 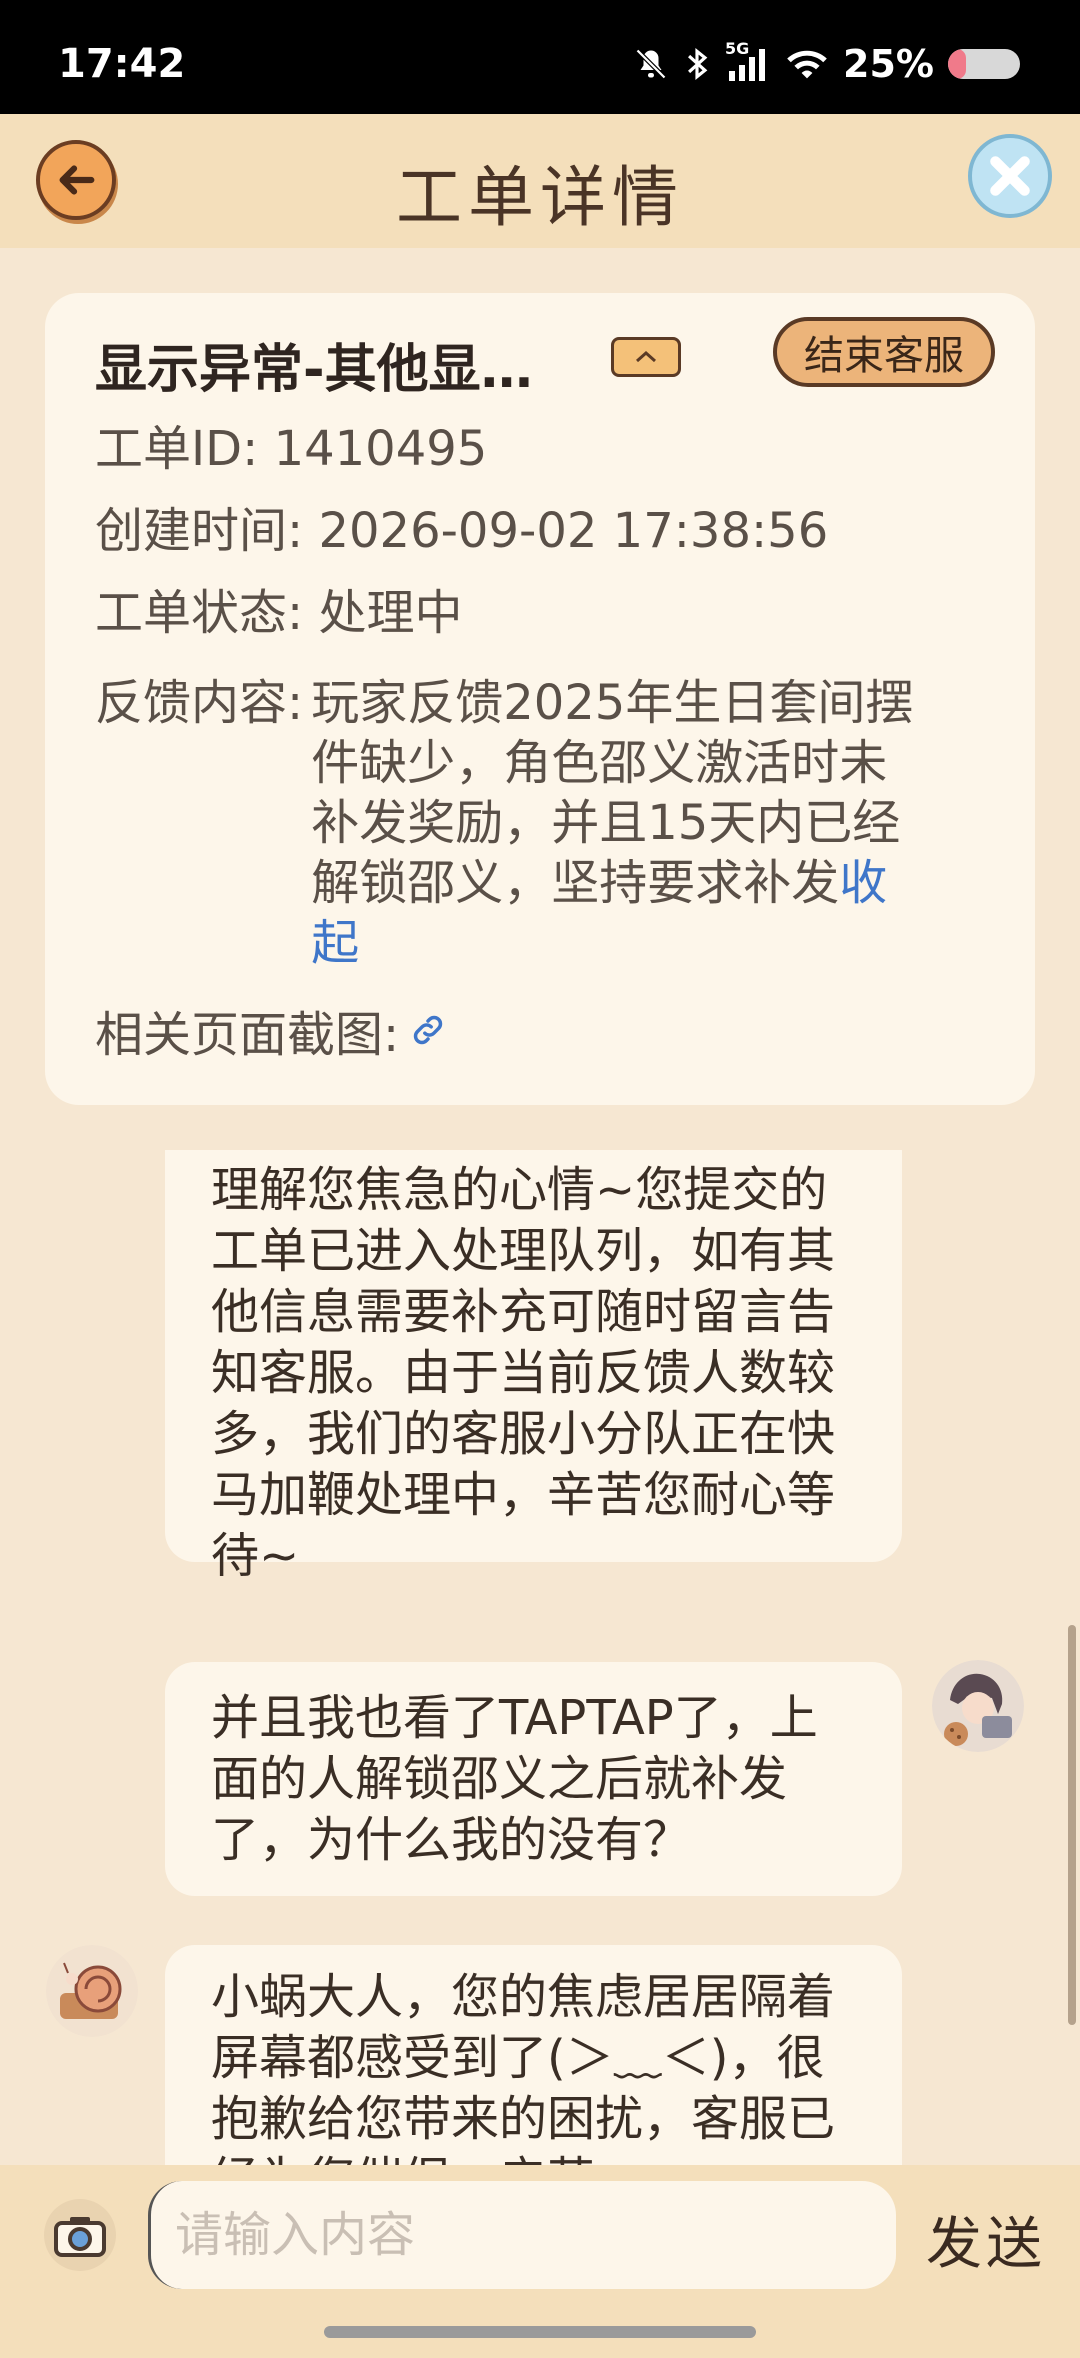 I want to click on link-icon, so click(x=428, y=1030).